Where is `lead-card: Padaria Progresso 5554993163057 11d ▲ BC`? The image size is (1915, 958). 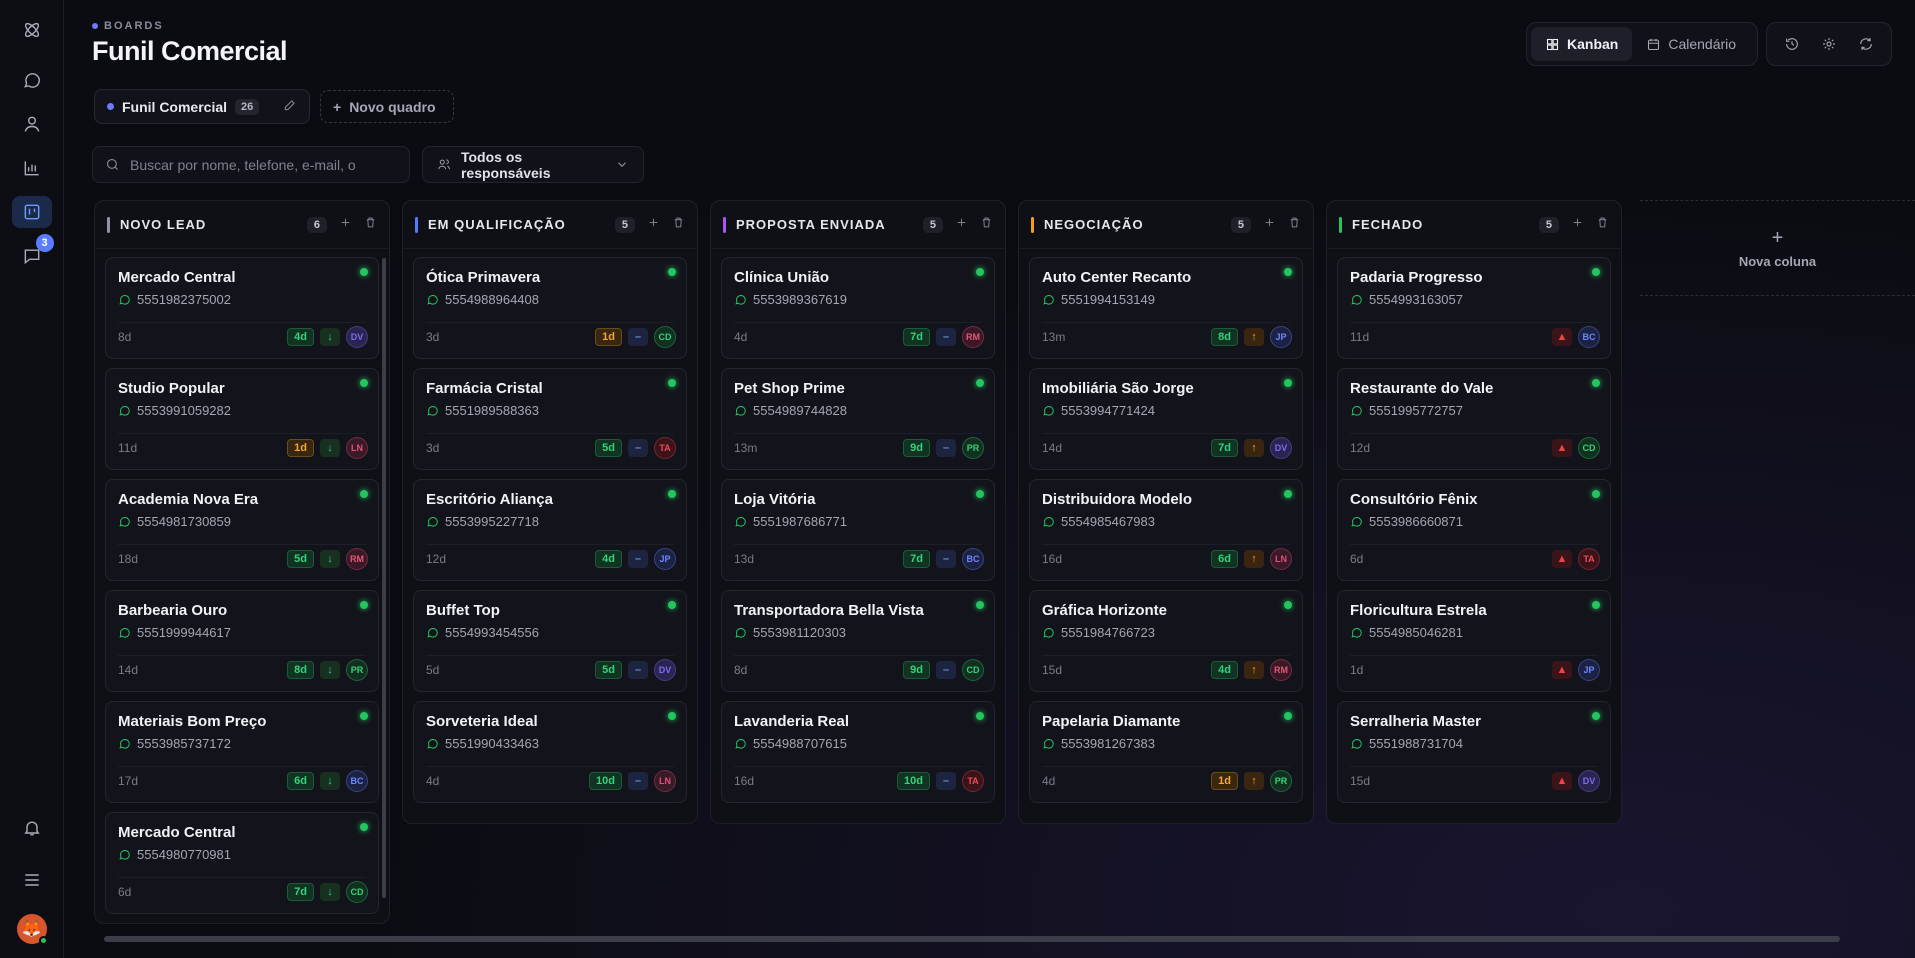 lead-card: Padaria Progresso 5554993163057 11d ▲ BC is located at coordinates (1474, 308).